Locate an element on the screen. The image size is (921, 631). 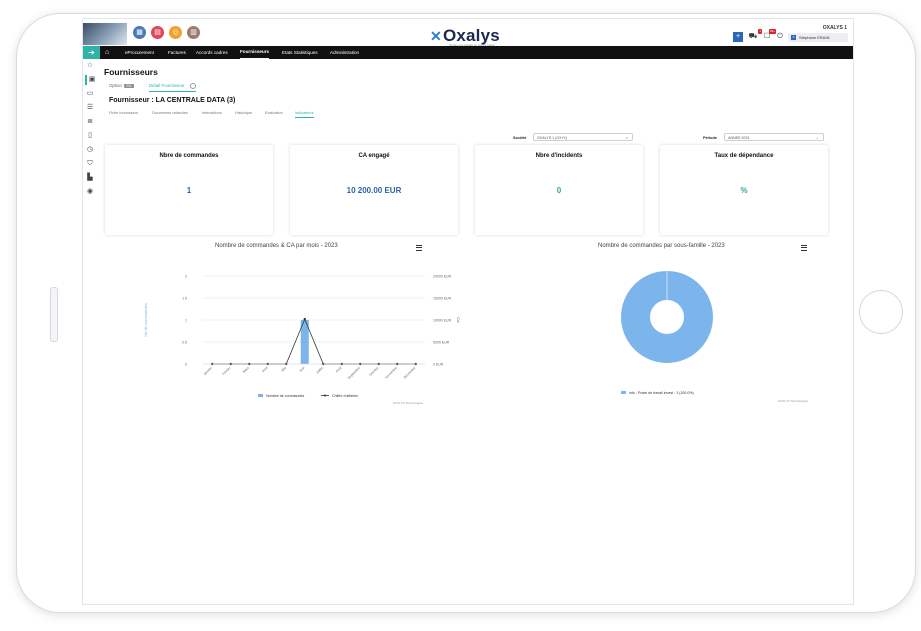
nav-item-accords-cadres: Accords cadres is located at coordinates (212, 52).